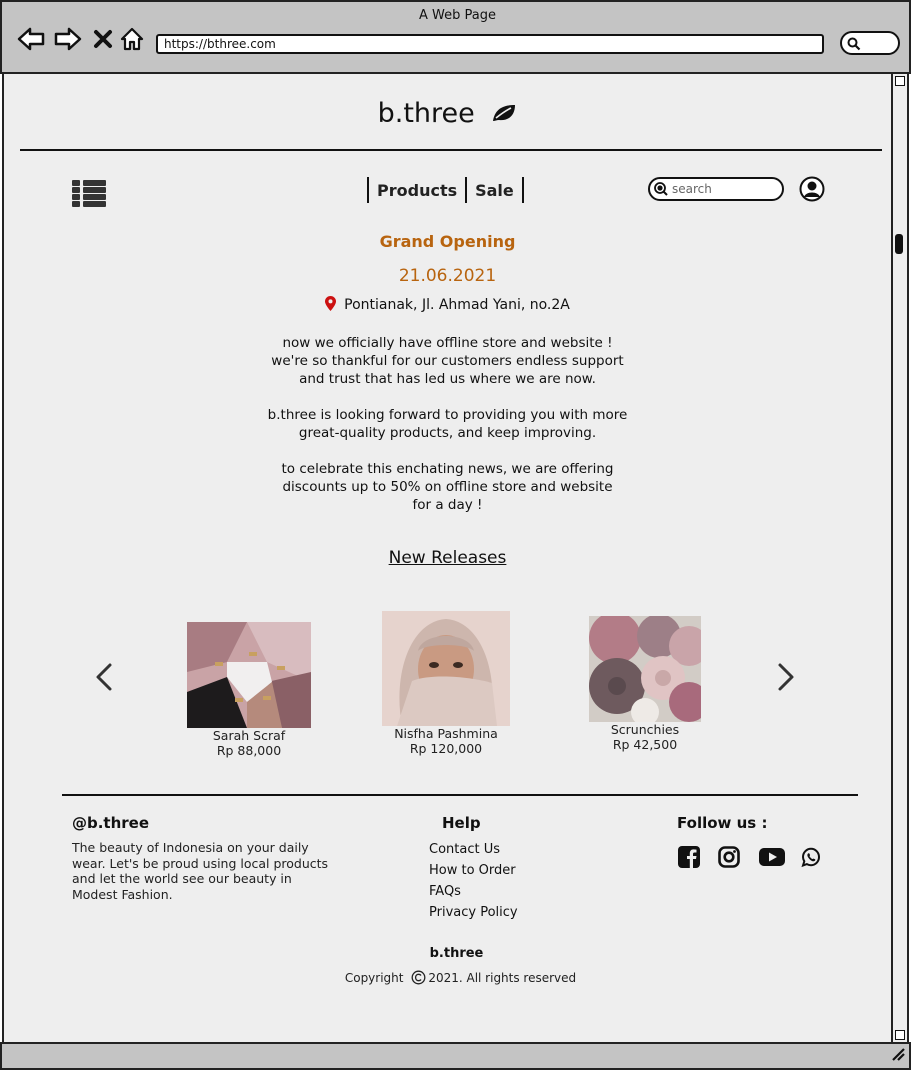 This screenshot has height=1070, width=911. Describe the element at coordinates (729, 859) in the screenshot. I see `instagram-icon` at that location.